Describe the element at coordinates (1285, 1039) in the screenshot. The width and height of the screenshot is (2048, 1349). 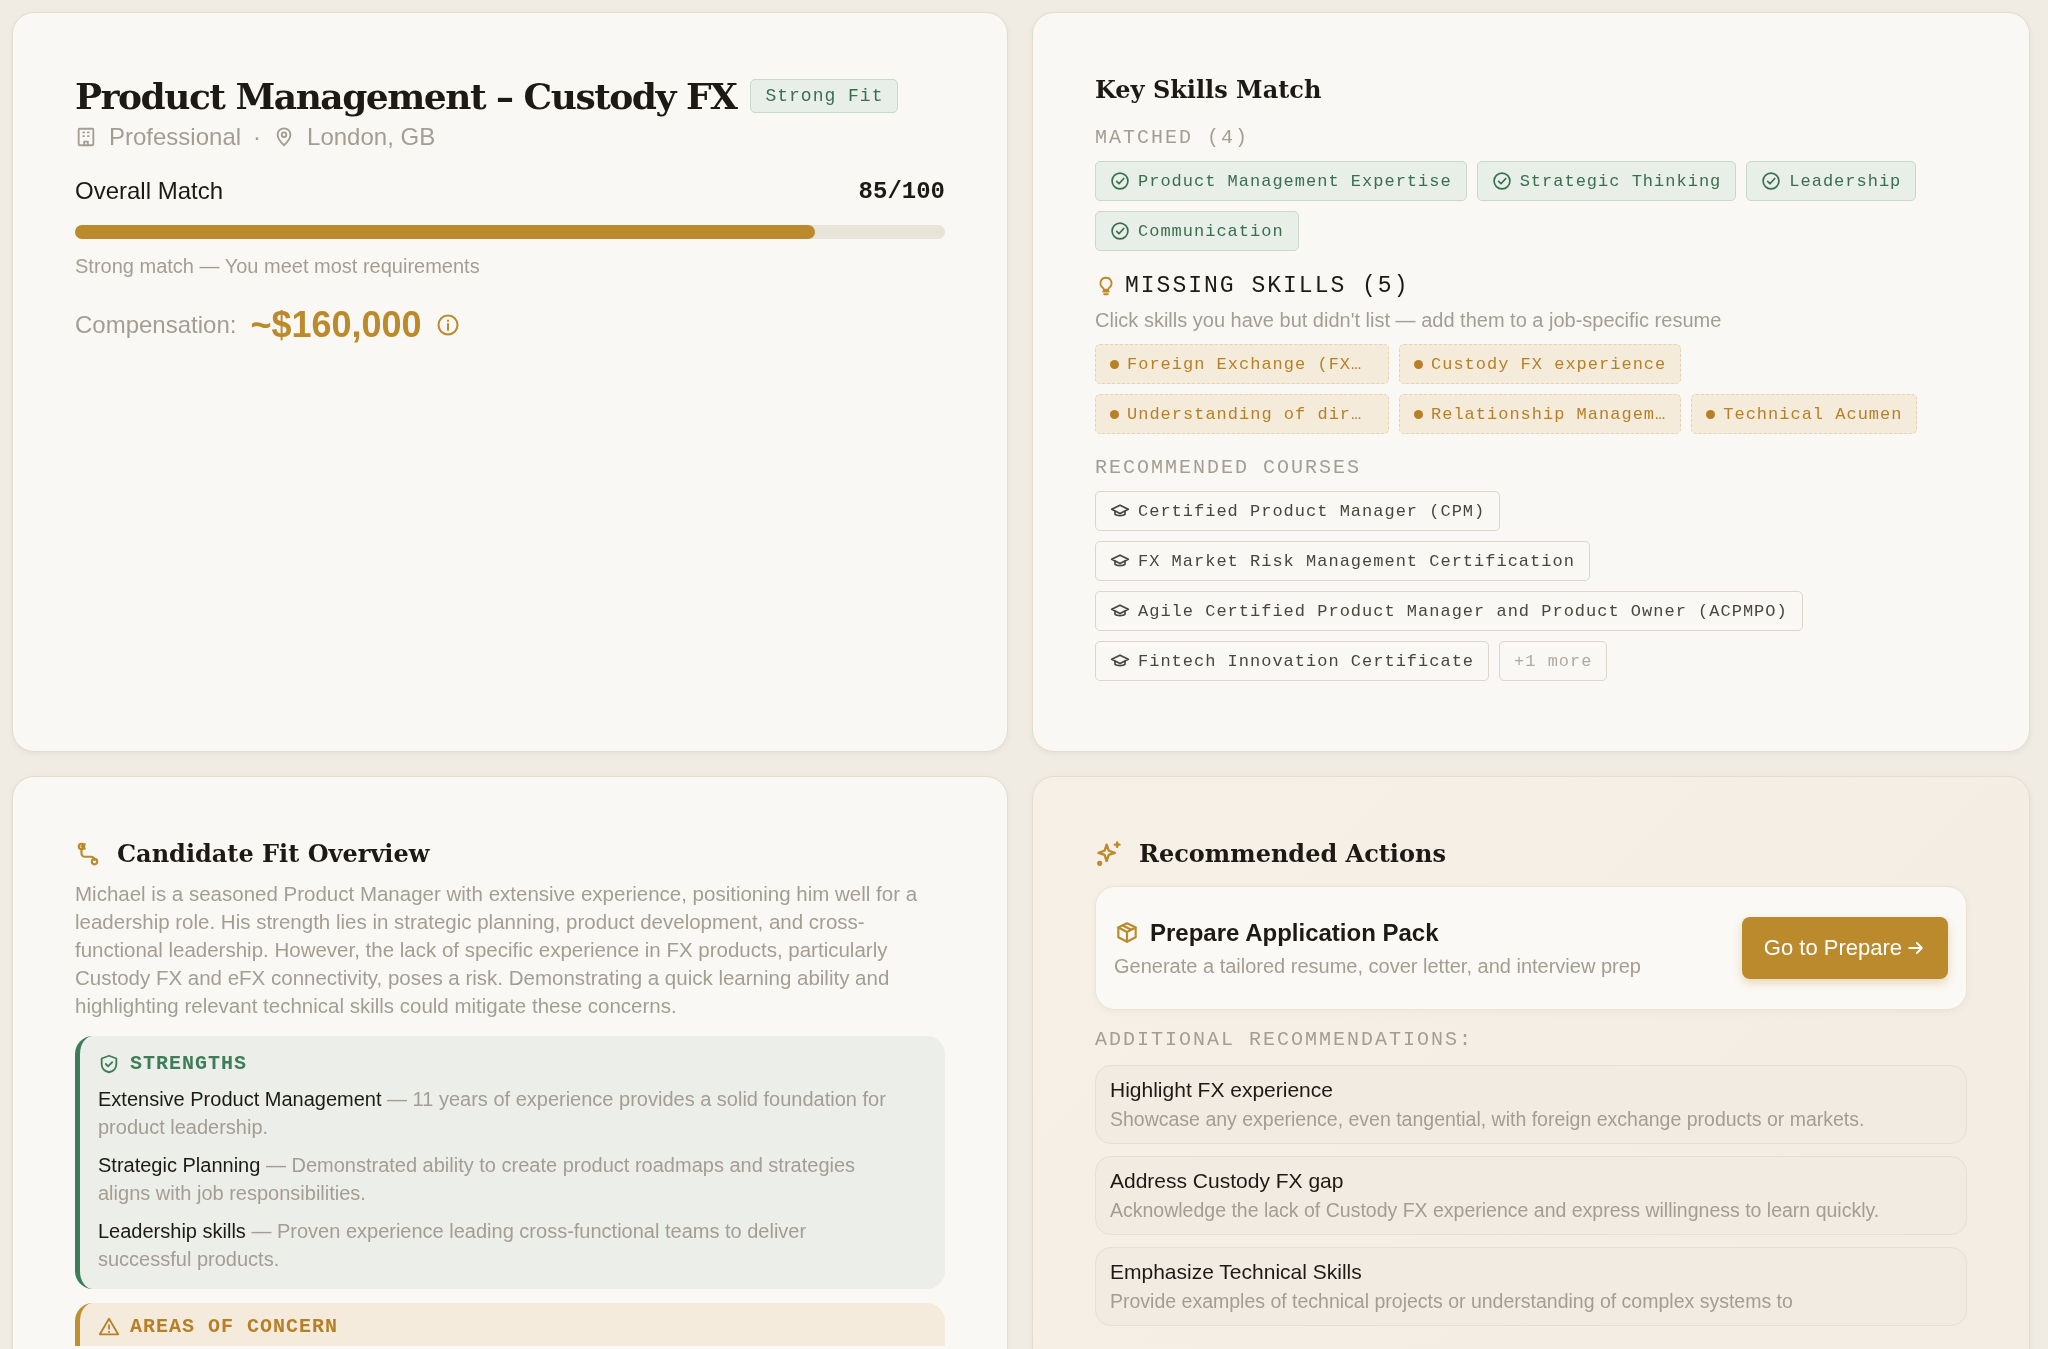
I see `additional-label: ADDITIONAL RECOMMENDATIONS:` at that location.